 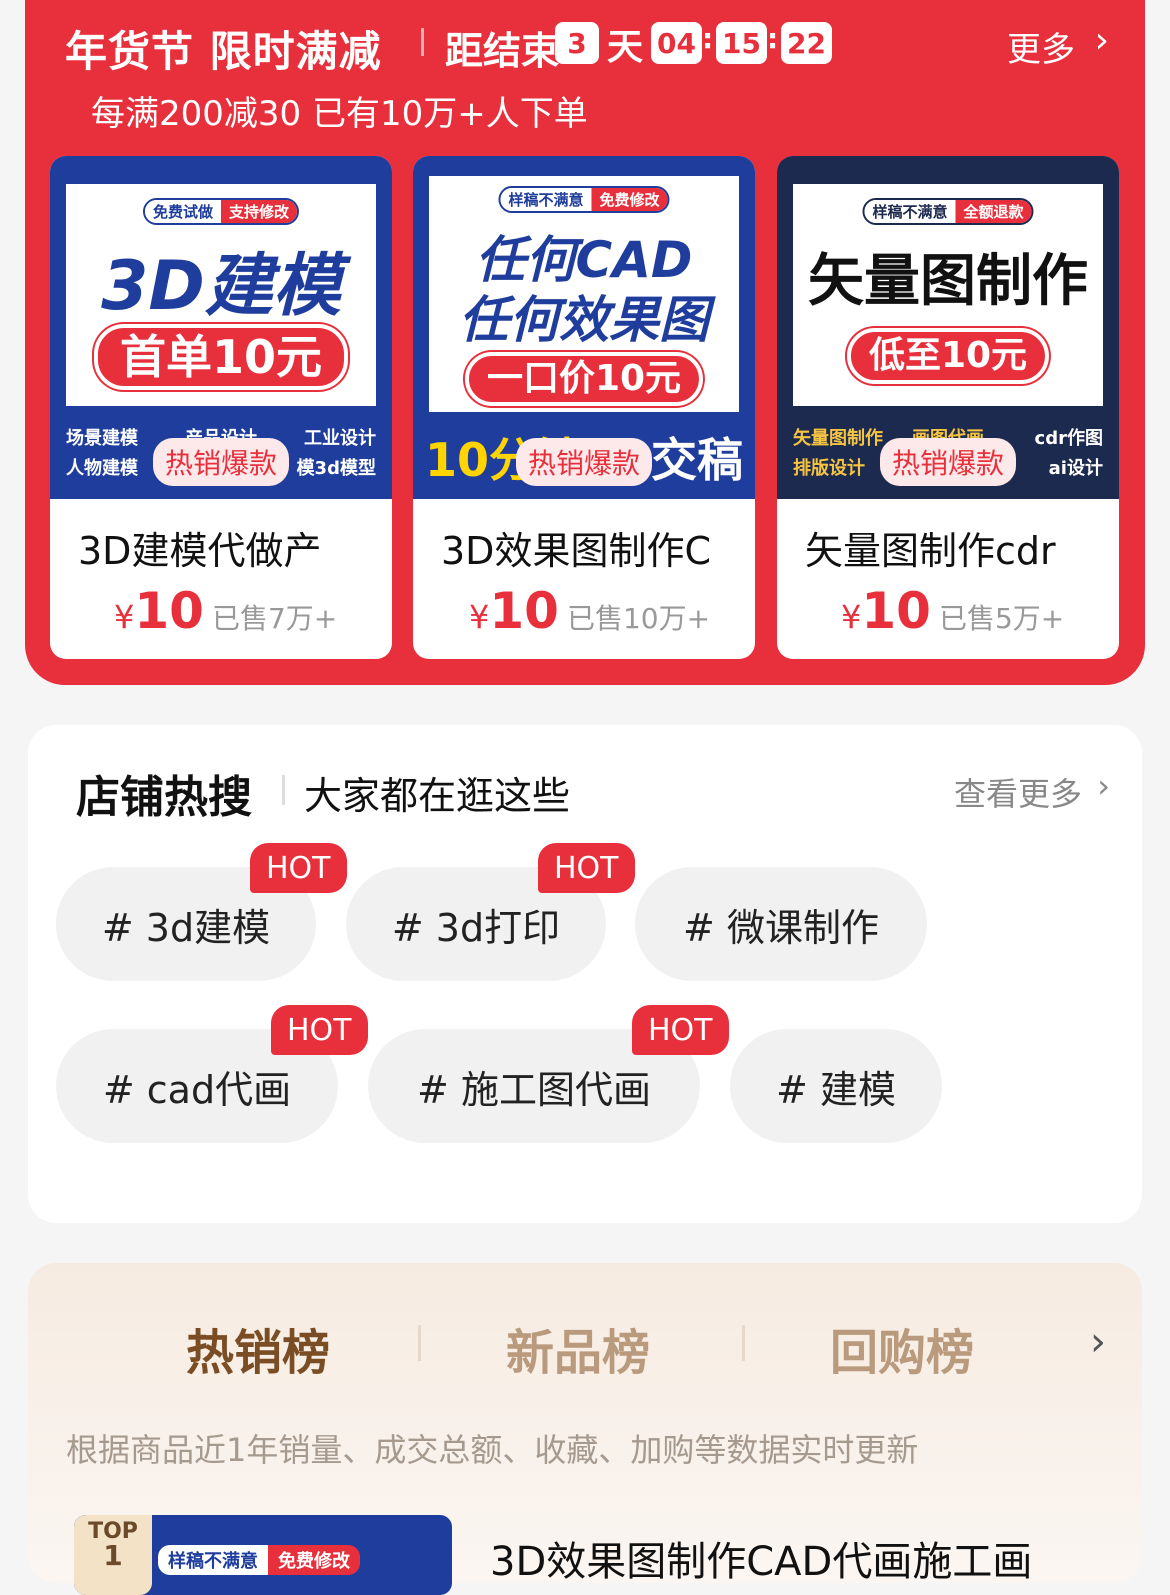 I want to click on product-image-price-pill: 低至10元, so click(x=948, y=356).